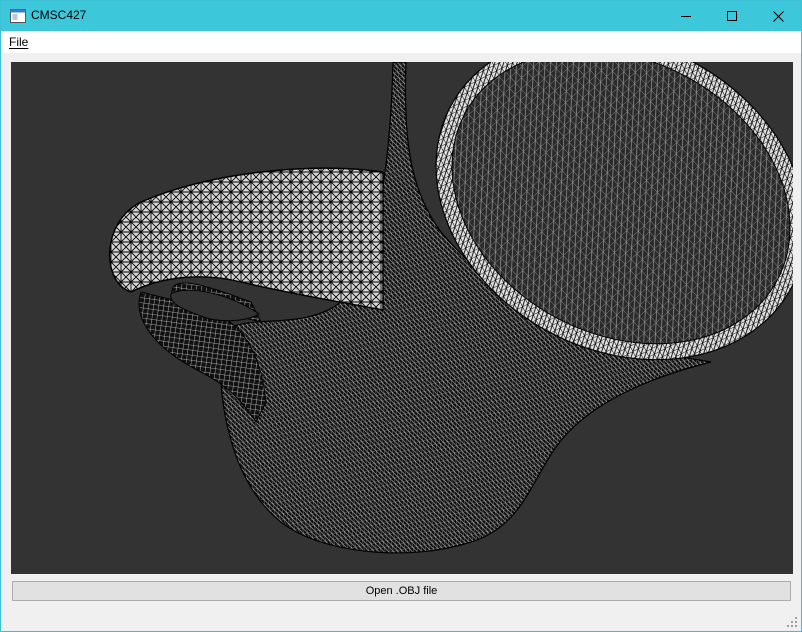 The height and width of the screenshot is (632, 802). Describe the element at coordinates (401, 42) in the screenshot. I see `menu-bar: File` at that location.